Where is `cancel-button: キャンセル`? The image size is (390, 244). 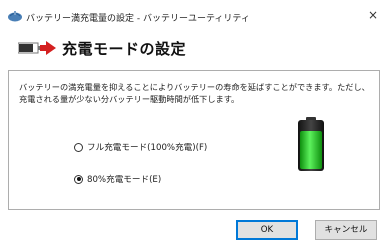
cancel-button: キャンセル is located at coordinates (346, 230).